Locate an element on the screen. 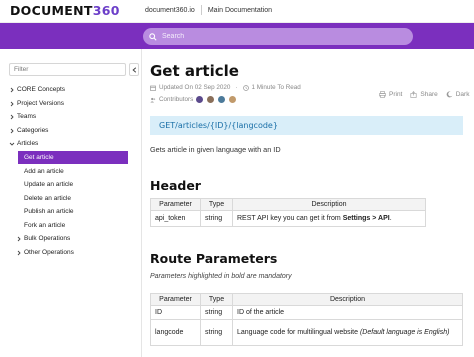 The height and width of the screenshot is (357, 474). header-section-title: Header is located at coordinates (175, 185).